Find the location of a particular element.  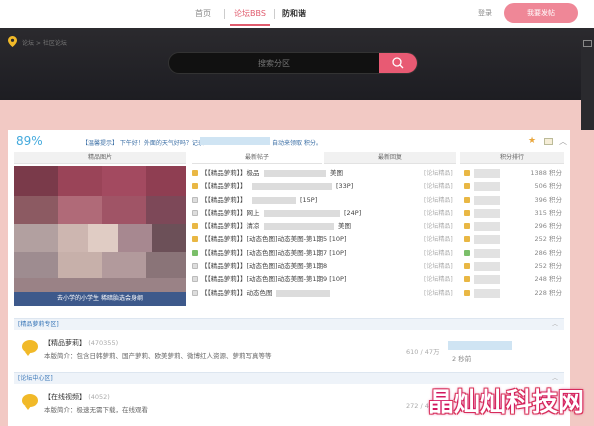

breadcrumb: 论坛 > 社区论坛 is located at coordinates (44, 42).